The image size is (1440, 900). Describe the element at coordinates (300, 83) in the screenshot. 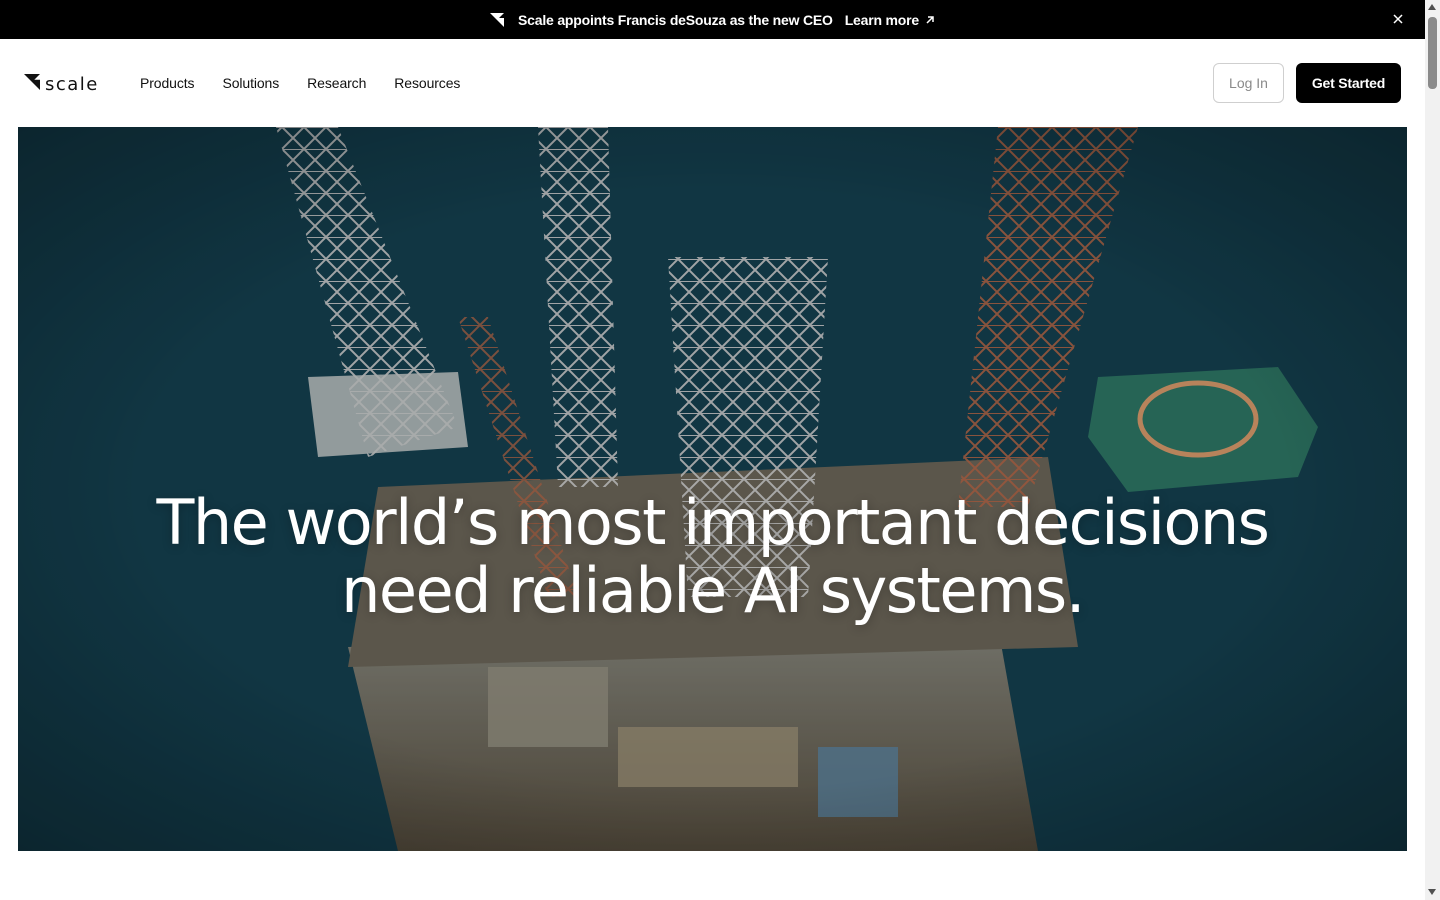

I see `nav-menu: Products Solutions Research Resources` at that location.